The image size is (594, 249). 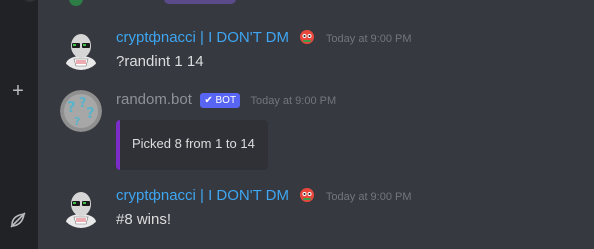 I want to click on partial-avatar-above, so click(x=76, y=3).